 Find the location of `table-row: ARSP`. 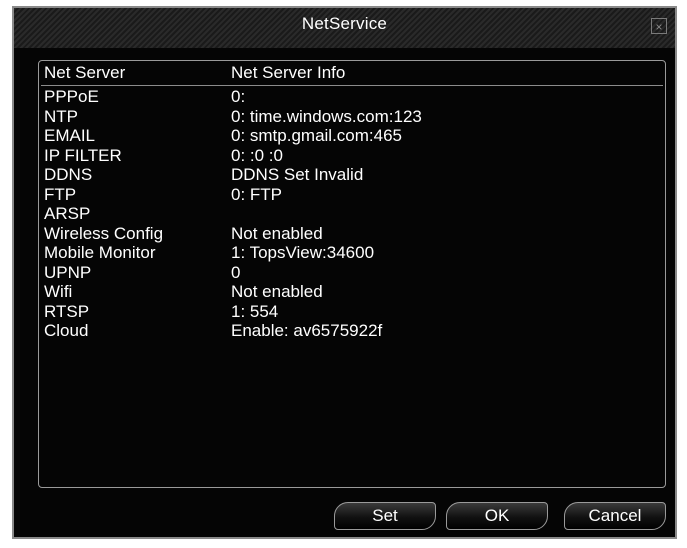

table-row: ARSP is located at coordinates (352, 214).